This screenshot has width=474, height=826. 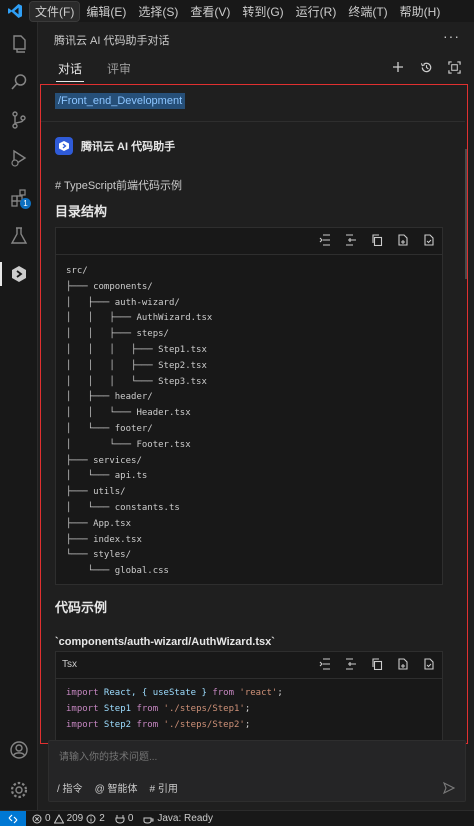 I want to click on activity-bar: 1, so click(x=19, y=416).